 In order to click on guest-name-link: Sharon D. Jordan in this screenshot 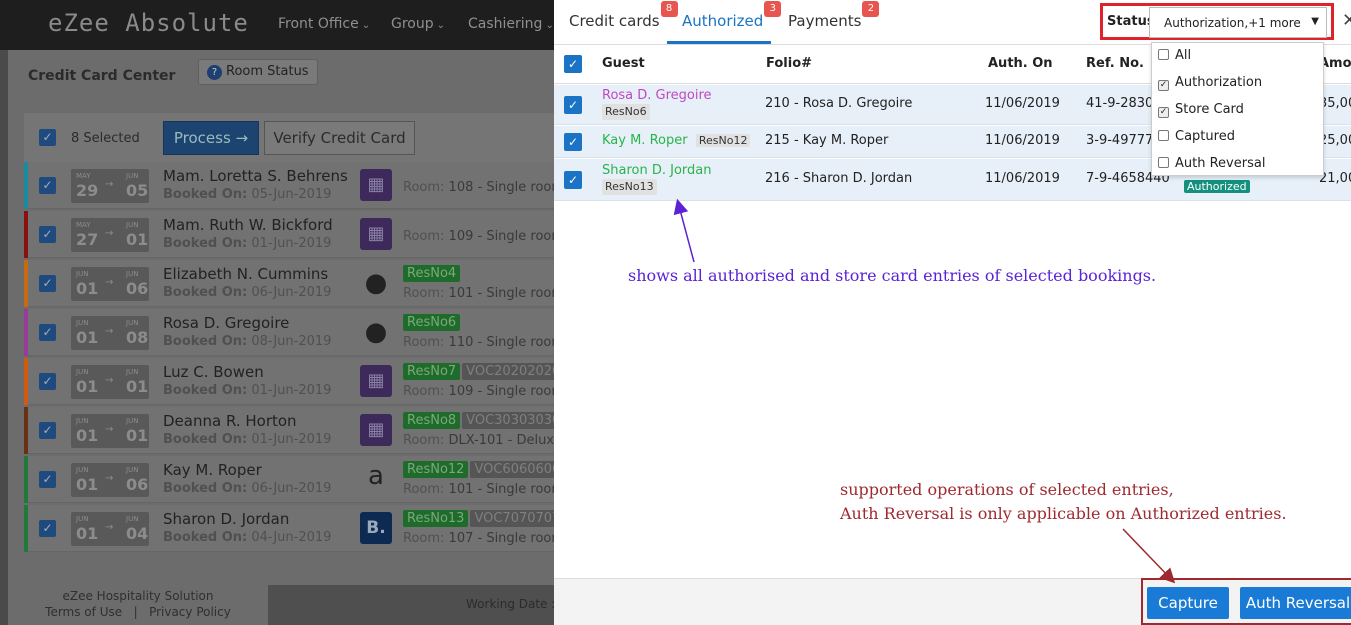, I will do `click(656, 171)`.